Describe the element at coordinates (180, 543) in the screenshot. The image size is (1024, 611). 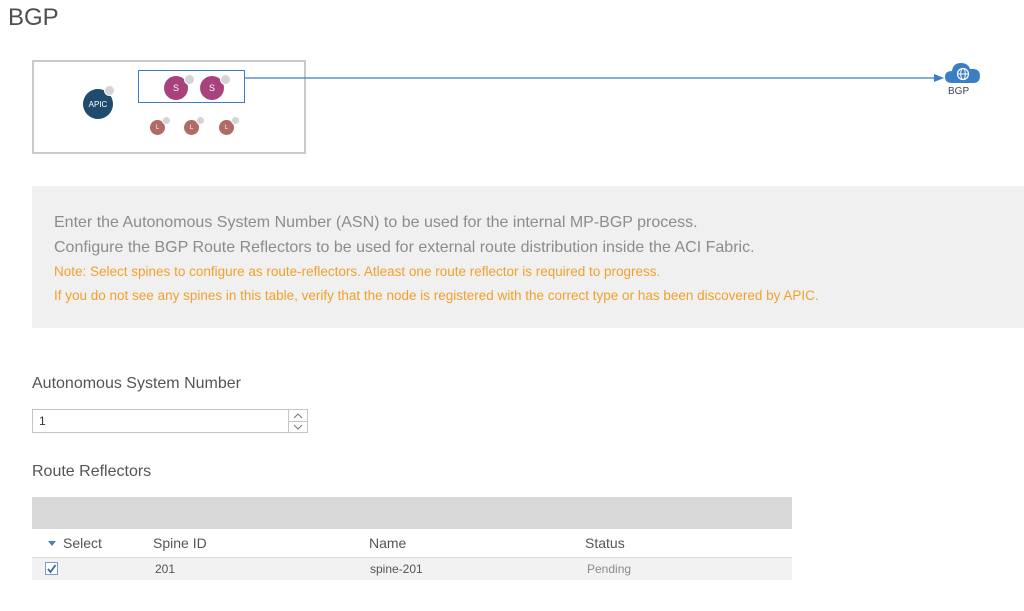
I see `column-header-spine-id: Spine ID` at that location.